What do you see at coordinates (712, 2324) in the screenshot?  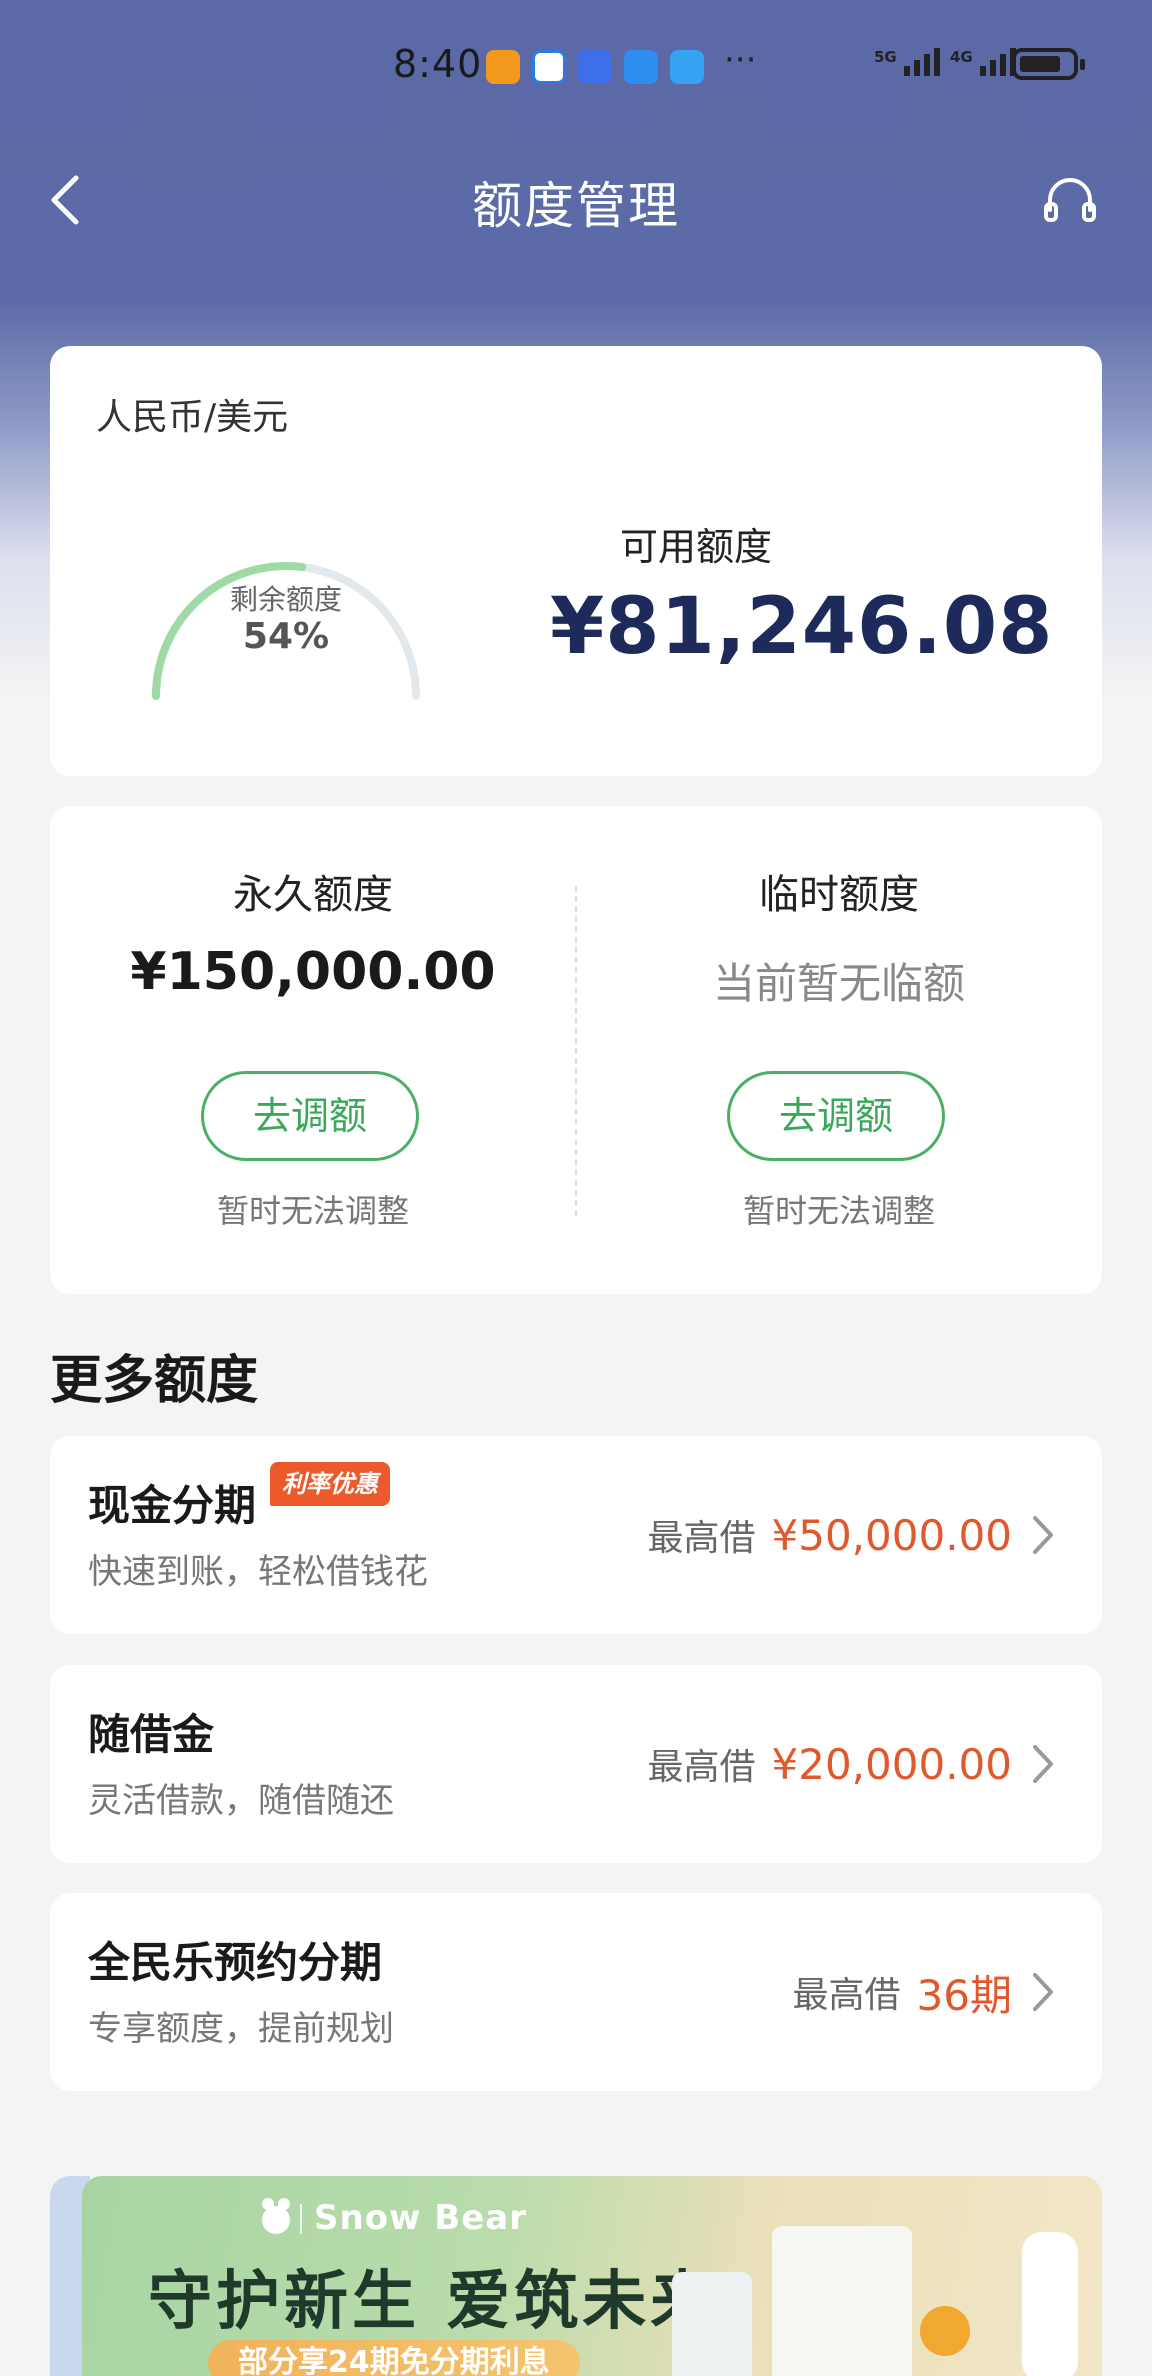 I see `purifier-image` at bounding box center [712, 2324].